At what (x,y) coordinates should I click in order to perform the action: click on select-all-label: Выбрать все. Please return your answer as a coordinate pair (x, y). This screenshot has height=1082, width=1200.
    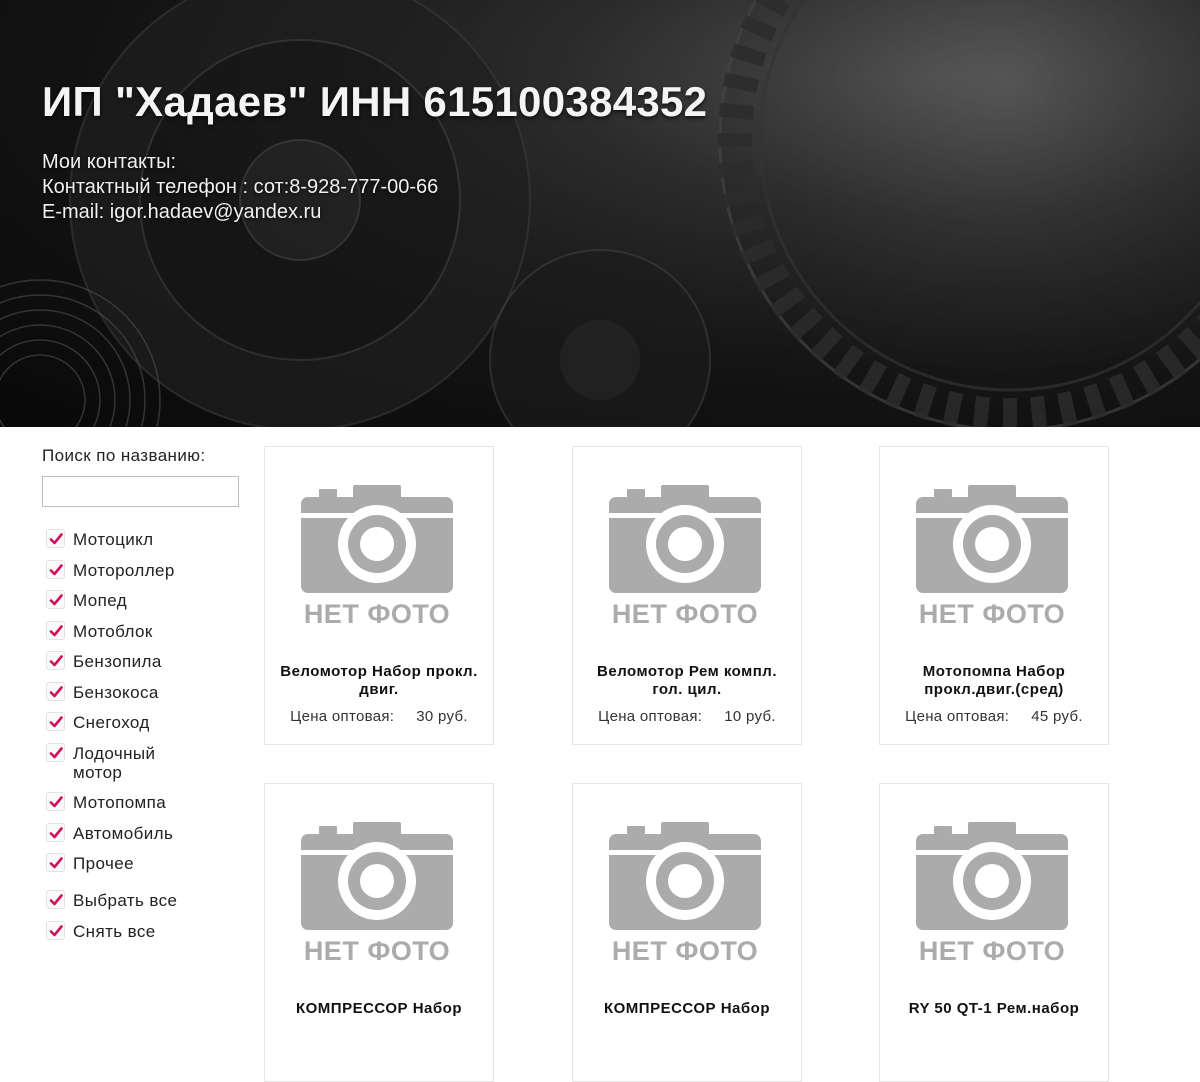
    Looking at the image, I should click on (125, 900).